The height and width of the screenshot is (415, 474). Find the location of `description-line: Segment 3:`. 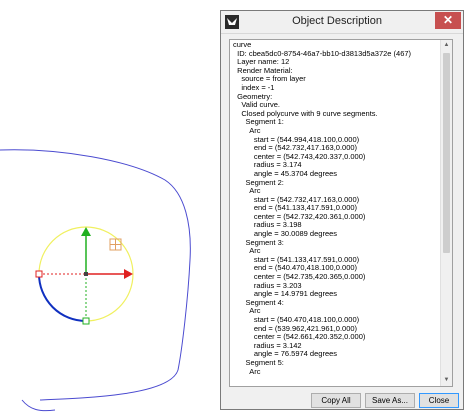

description-line: Segment 3: is located at coordinates (258, 242).